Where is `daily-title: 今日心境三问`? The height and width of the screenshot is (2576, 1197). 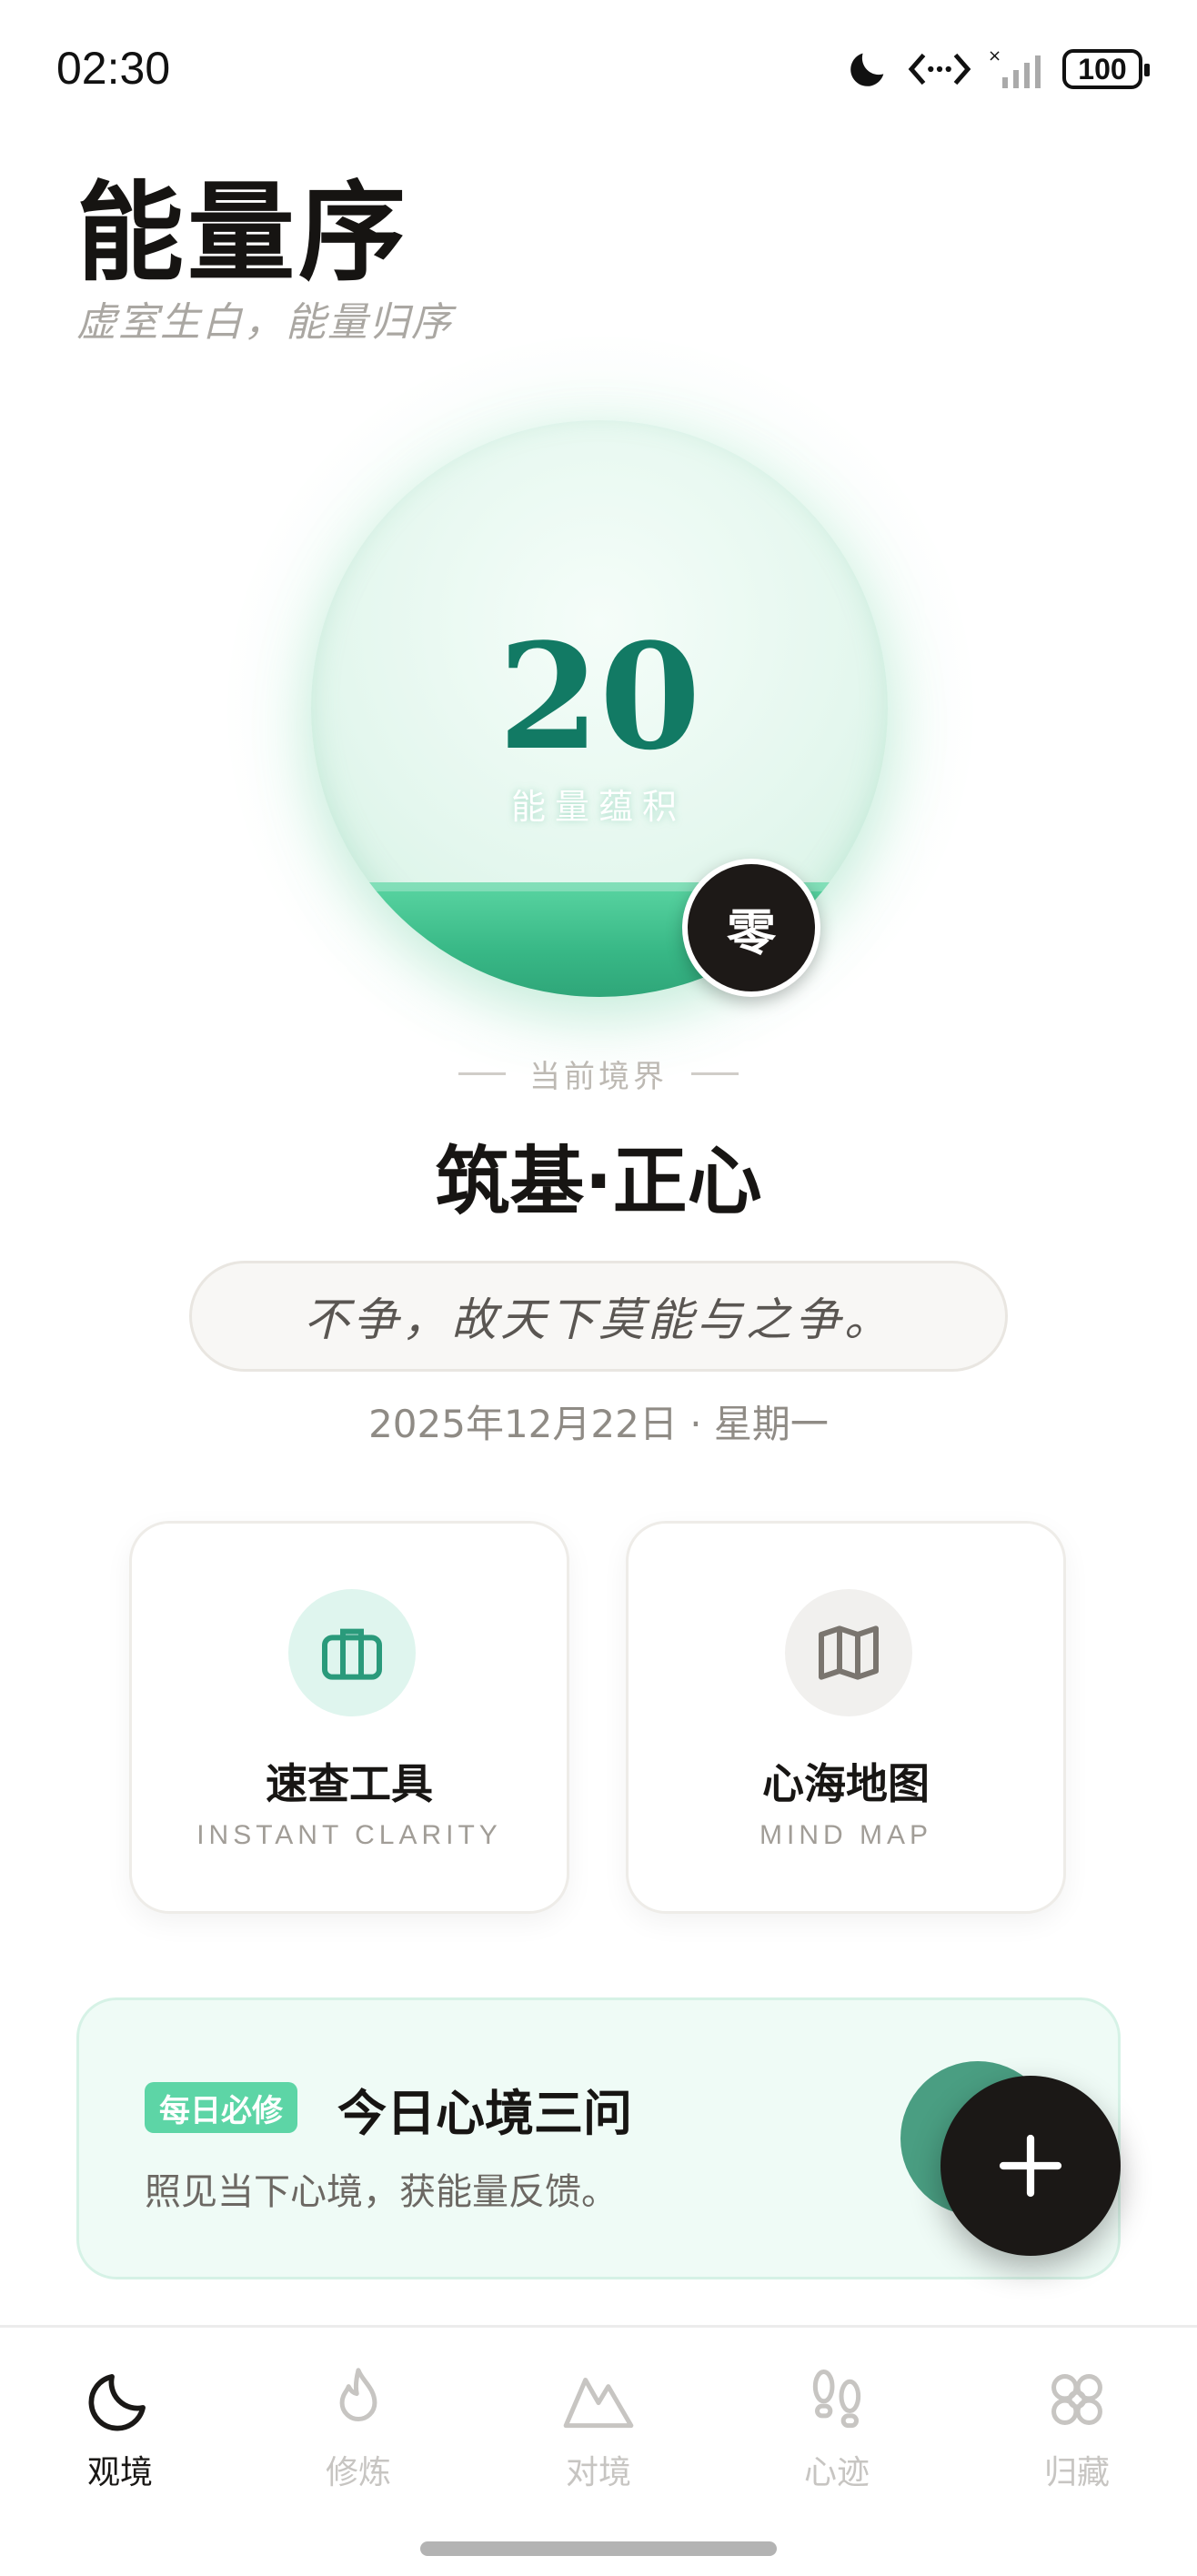
daily-title: 今日心境三问 is located at coordinates (484, 2113).